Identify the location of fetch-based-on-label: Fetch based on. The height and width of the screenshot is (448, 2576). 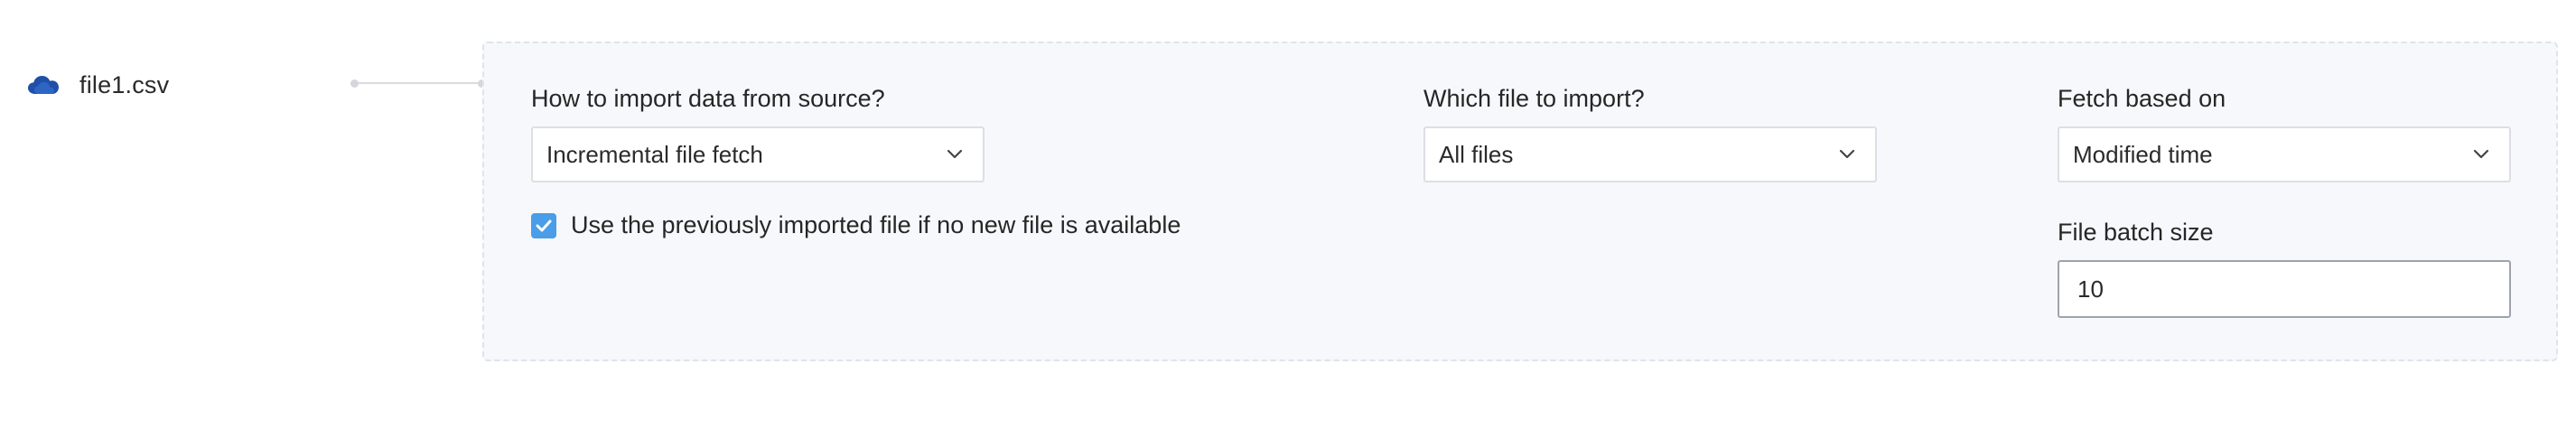
(2142, 98).